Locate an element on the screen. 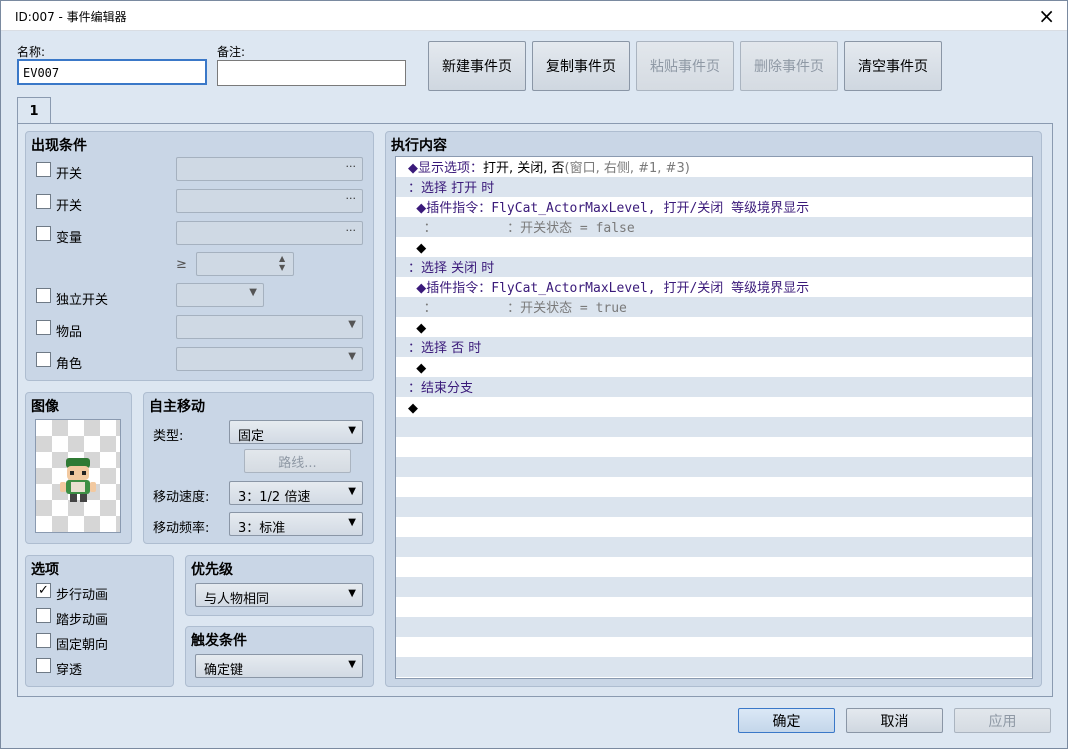 Image resolution: width=1068 pixels, height=749 pixels. switch2-field: ··· is located at coordinates (269, 201).